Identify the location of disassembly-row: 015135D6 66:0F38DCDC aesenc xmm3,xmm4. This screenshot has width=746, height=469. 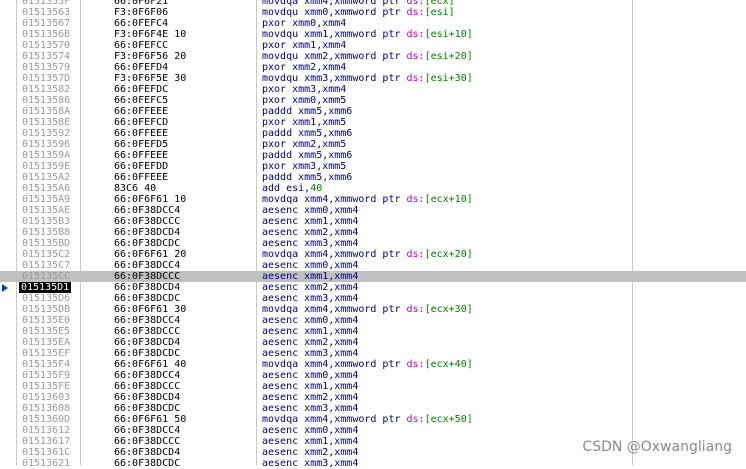
(373, 298).